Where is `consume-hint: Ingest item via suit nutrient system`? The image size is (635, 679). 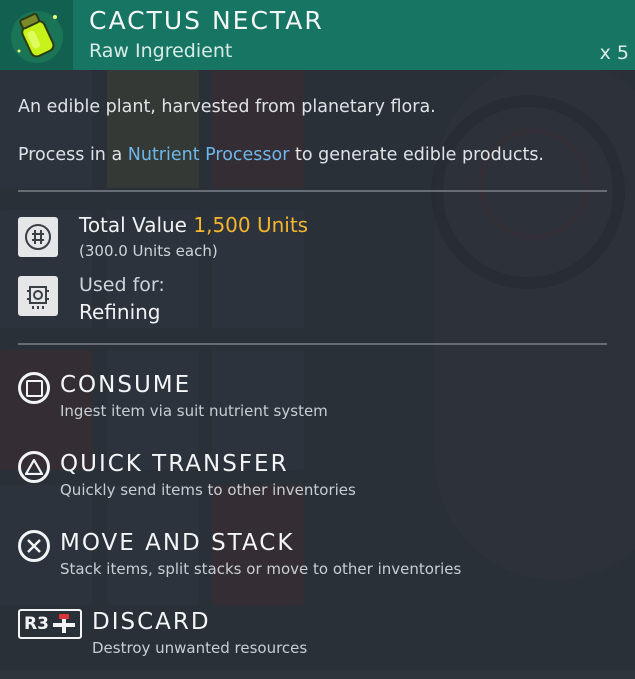 consume-hint: Ingest item via suit nutrient system is located at coordinates (194, 411).